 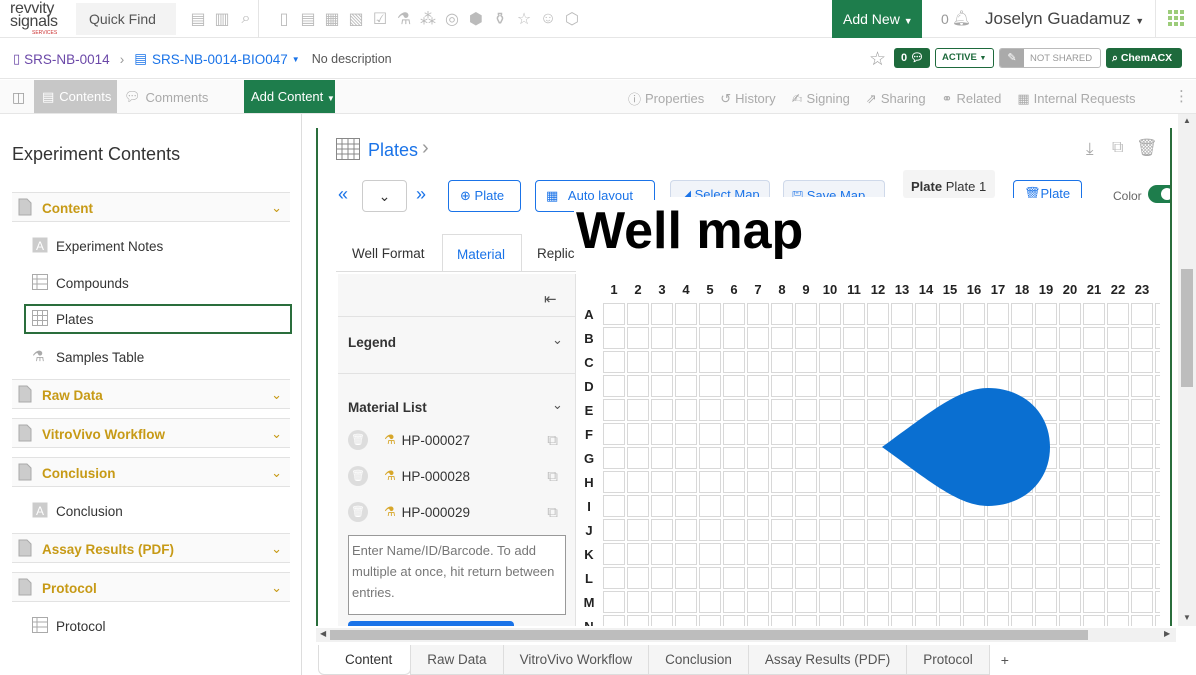 What do you see at coordinates (1046, 289) in the screenshot?
I see `column-header: 19` at bounding box center [1046, 289].